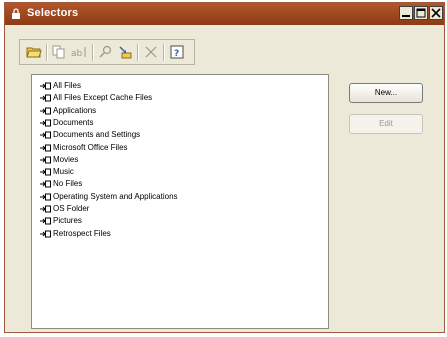 This screenshot has height=337, width=447. I want to click on help-icon: ?, so click(177, 52).